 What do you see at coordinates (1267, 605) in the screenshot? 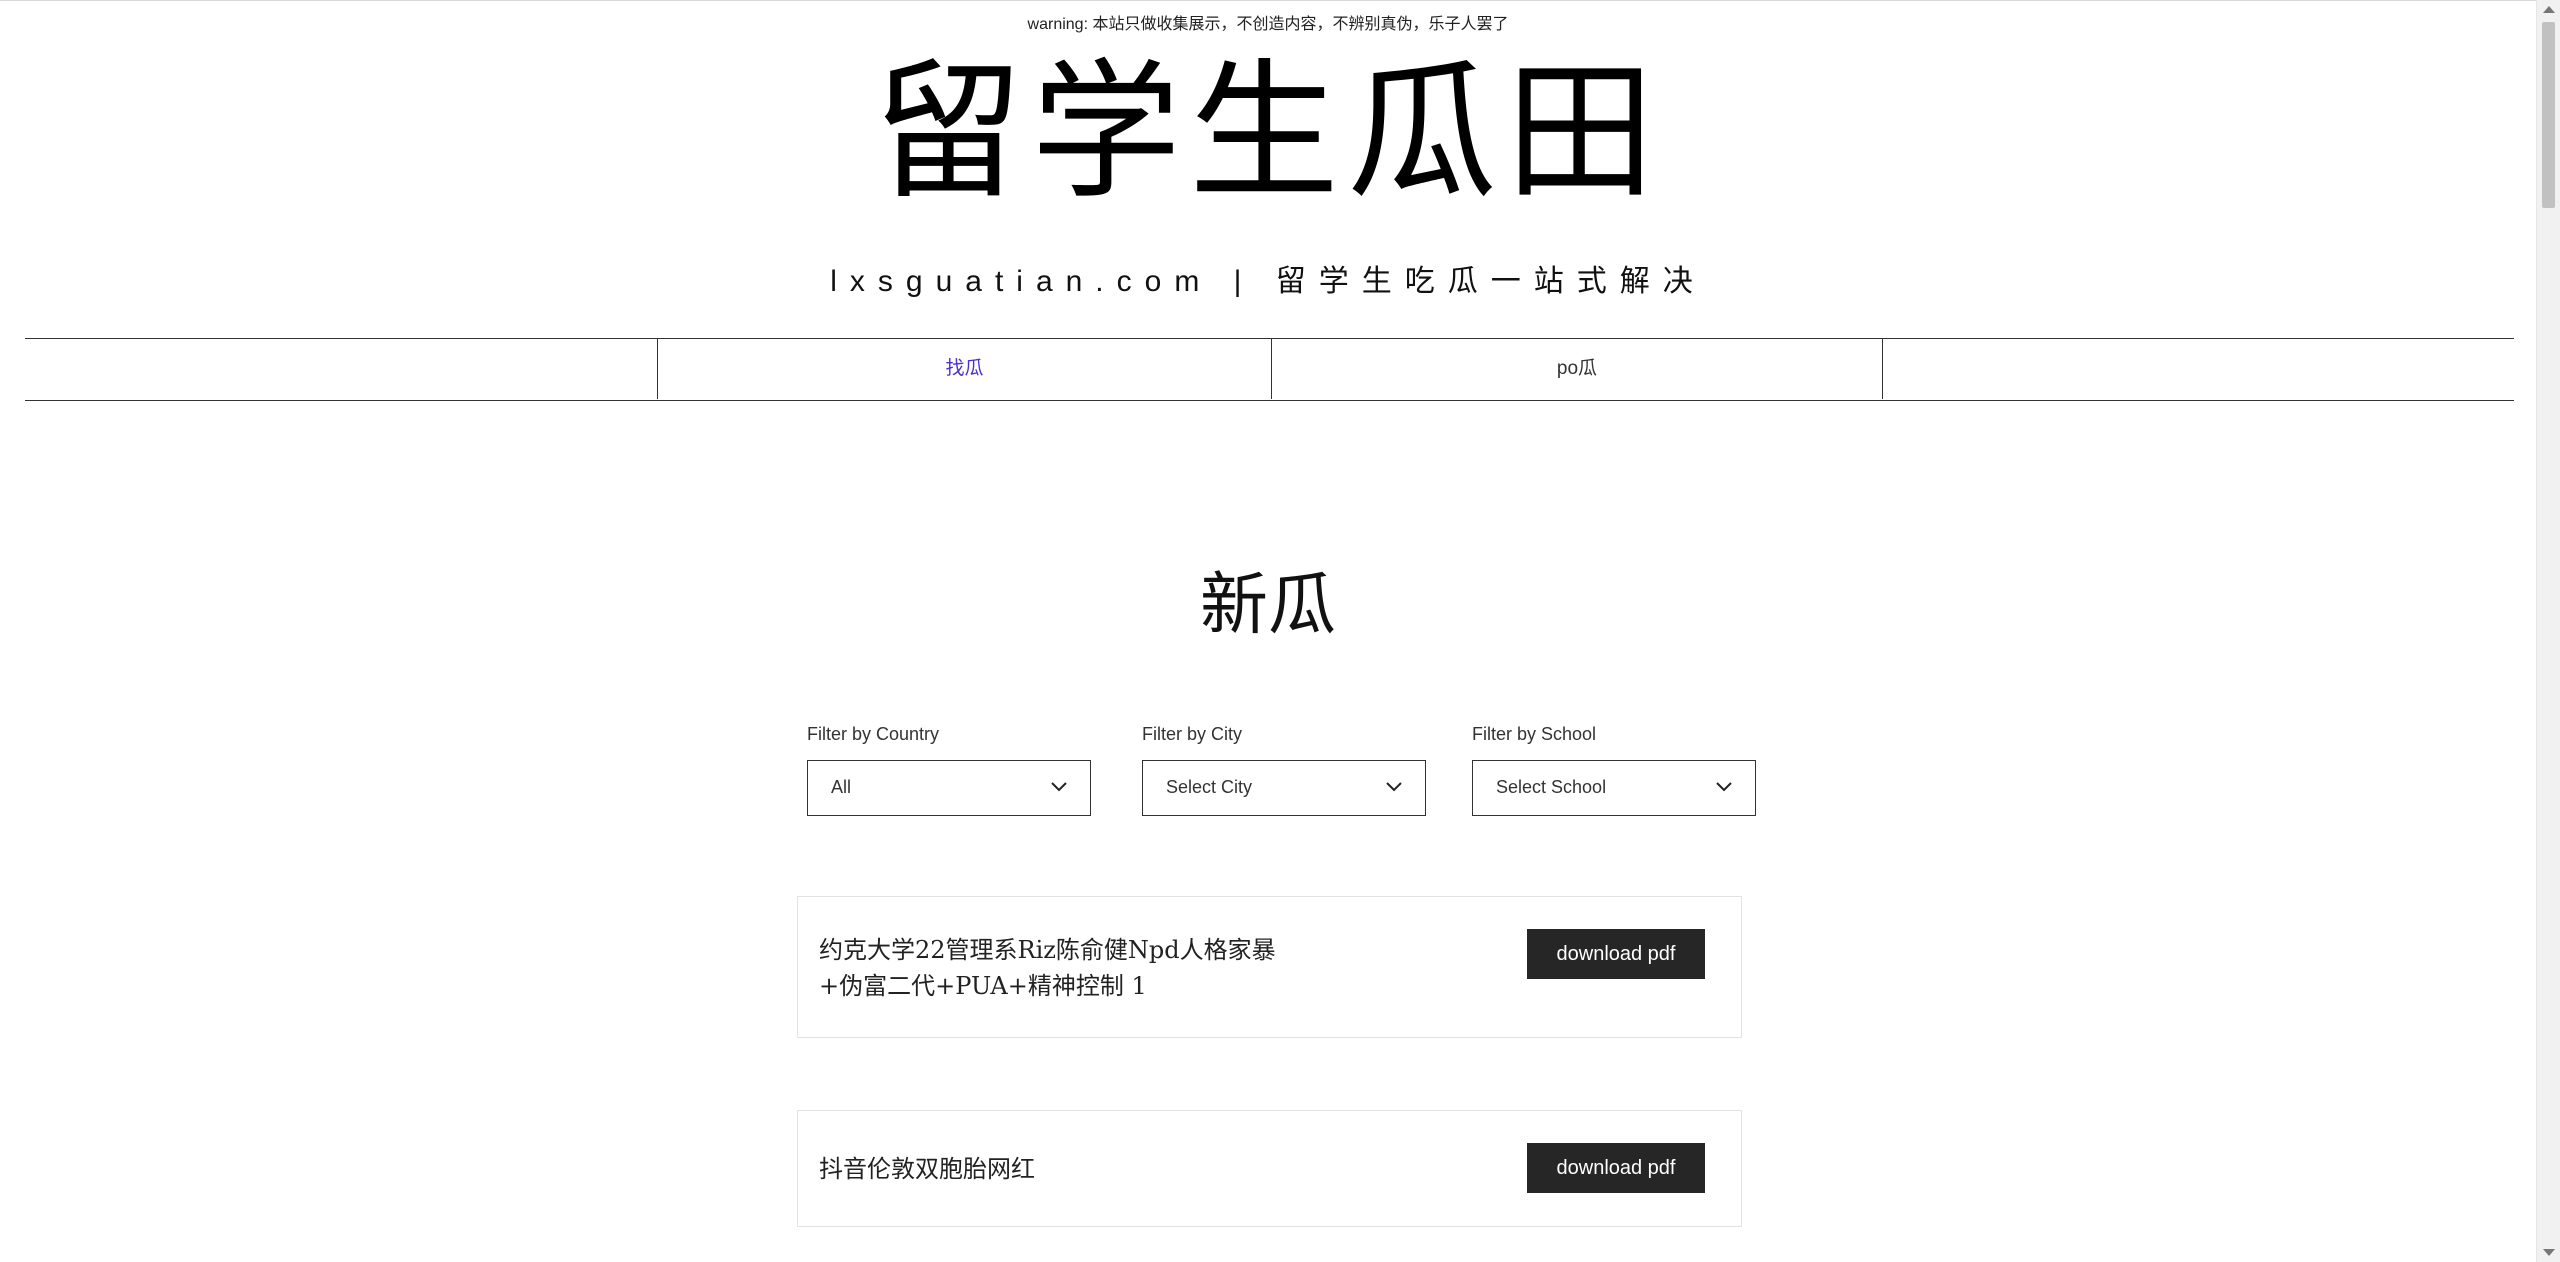
I see `section-title: 新瓜` at bounding box center [1267, 605].